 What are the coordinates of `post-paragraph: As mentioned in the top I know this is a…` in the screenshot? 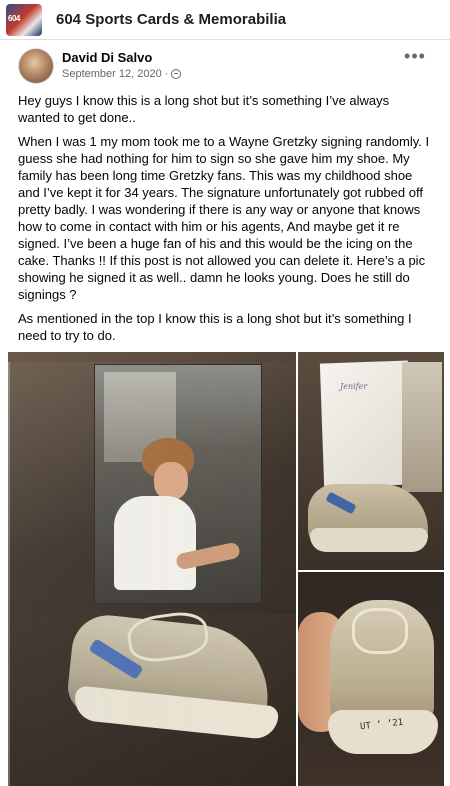 It's located at (215, 327).